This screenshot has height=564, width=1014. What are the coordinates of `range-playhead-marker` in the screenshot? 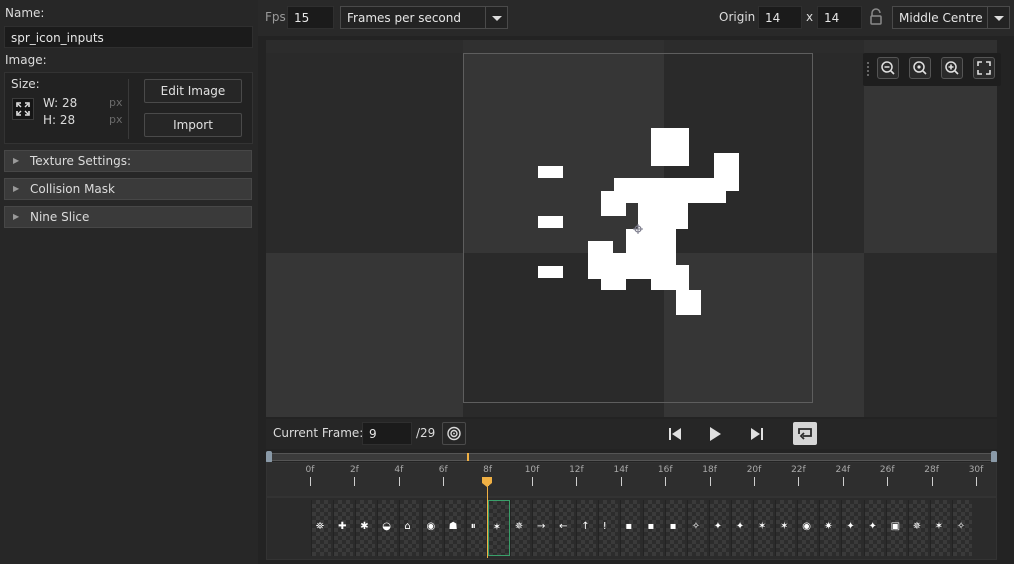 It's located at (468, 457).